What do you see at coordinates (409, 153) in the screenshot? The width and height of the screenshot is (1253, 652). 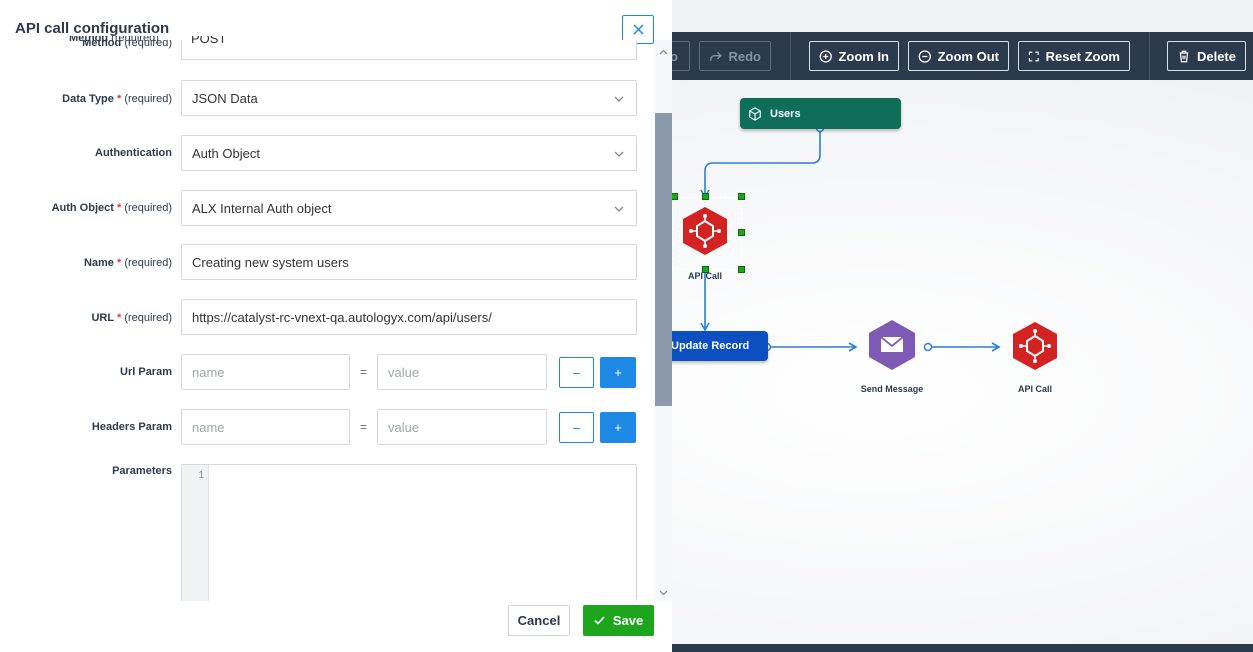 I see `authentication-select: Auth Object` at bounding box center [409, 153].